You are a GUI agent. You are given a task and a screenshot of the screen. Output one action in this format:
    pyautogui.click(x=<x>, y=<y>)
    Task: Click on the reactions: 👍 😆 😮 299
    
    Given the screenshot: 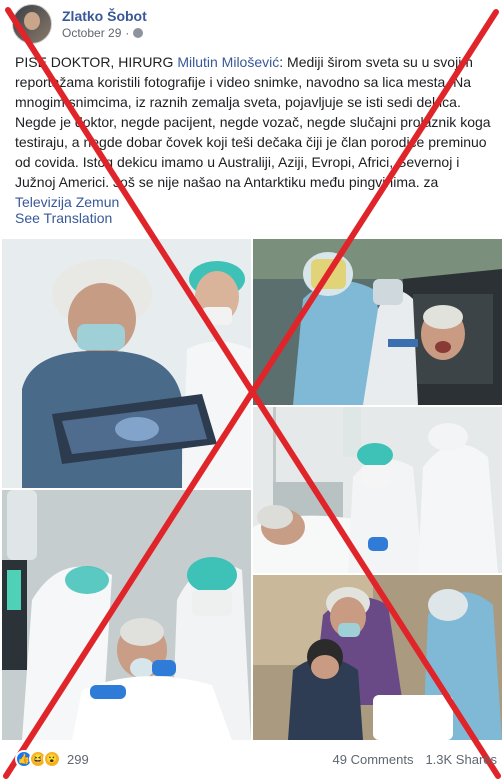 What is the action you would take?
    pyautogui.click(x=52, y=759)
    